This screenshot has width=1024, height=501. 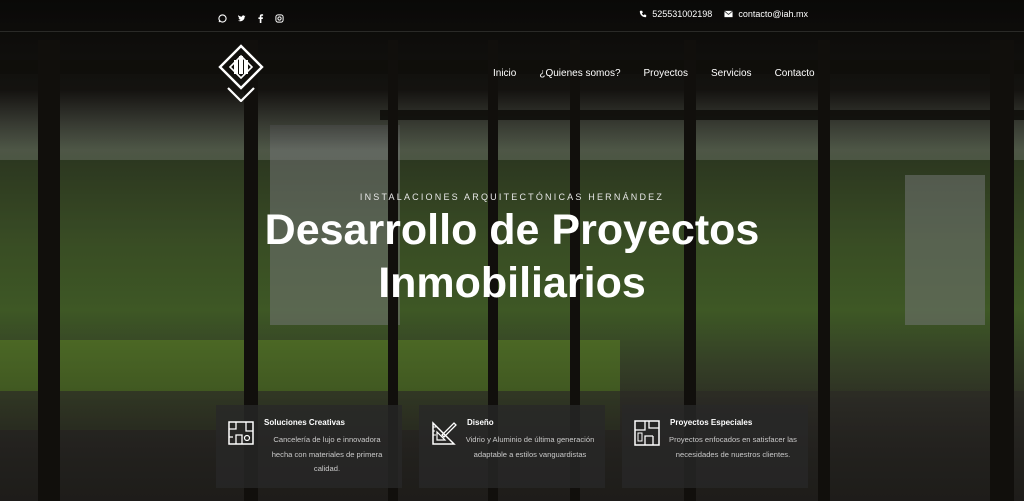 What do you see at coordinates (773, 14) in the screenshot?
I see `email-address: contacto@iah.mx` at bounding box center [773, 14].